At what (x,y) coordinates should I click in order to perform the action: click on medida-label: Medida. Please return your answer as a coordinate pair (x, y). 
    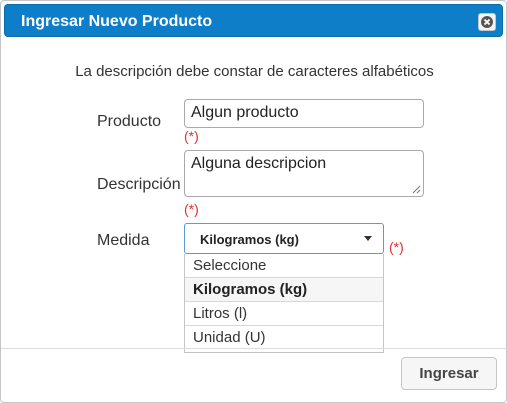
    Looking at the image, I should click on (123, 240).